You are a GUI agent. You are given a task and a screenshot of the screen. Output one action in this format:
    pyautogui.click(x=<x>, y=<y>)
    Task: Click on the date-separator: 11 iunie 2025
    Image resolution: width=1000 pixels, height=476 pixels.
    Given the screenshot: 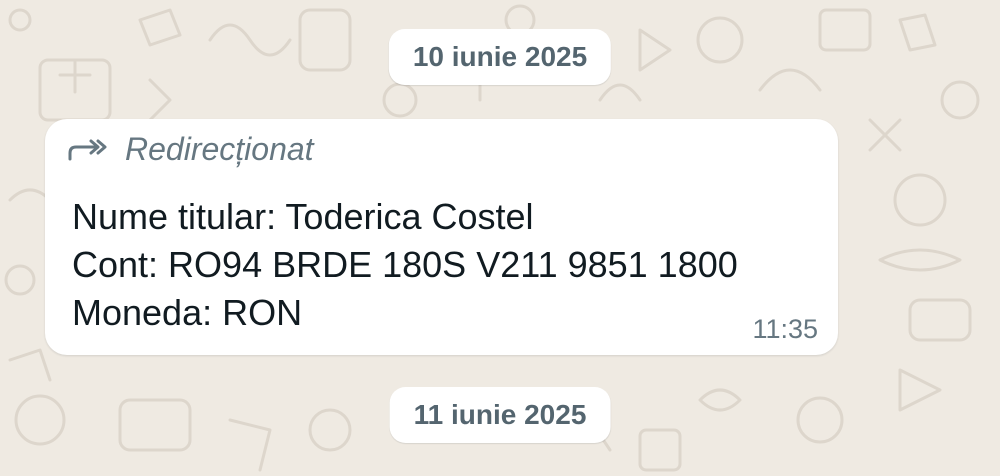 What is the action you would take?
    pyautogui.click(x=500, y=415)
    